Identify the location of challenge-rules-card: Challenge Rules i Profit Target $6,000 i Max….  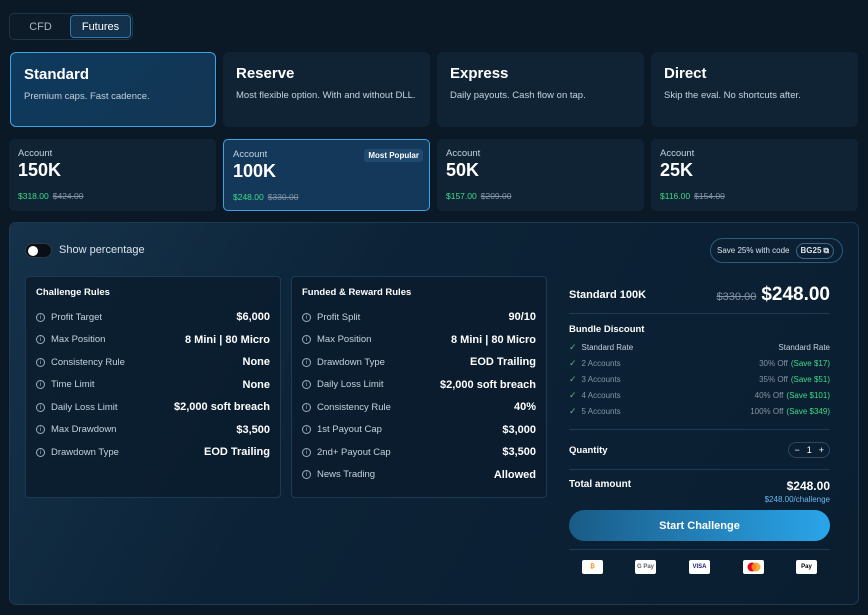
(153, 387).